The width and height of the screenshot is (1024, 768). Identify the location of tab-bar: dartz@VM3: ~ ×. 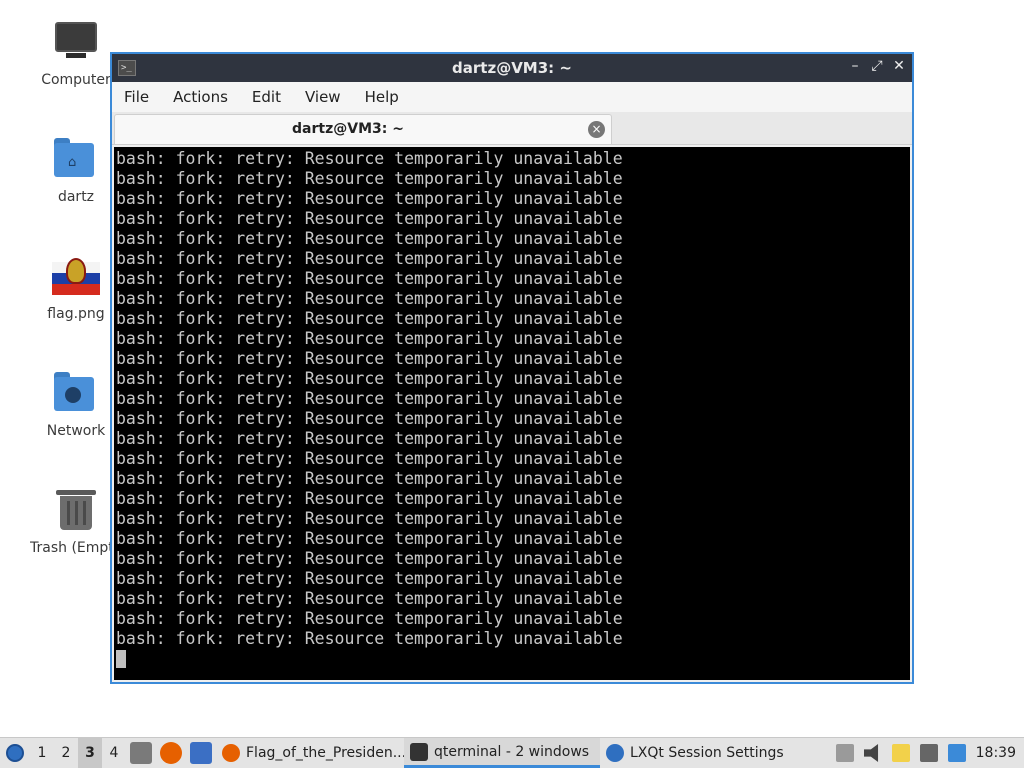
(512, 128).